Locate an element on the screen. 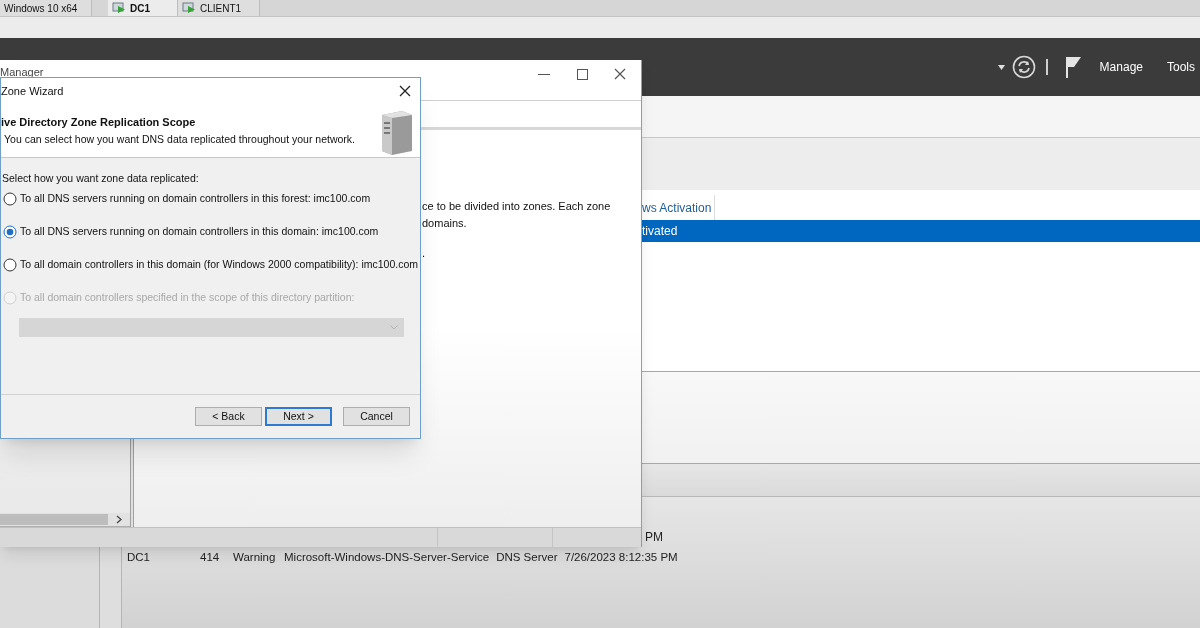  body-text: . is located at coordinates (424, 253).